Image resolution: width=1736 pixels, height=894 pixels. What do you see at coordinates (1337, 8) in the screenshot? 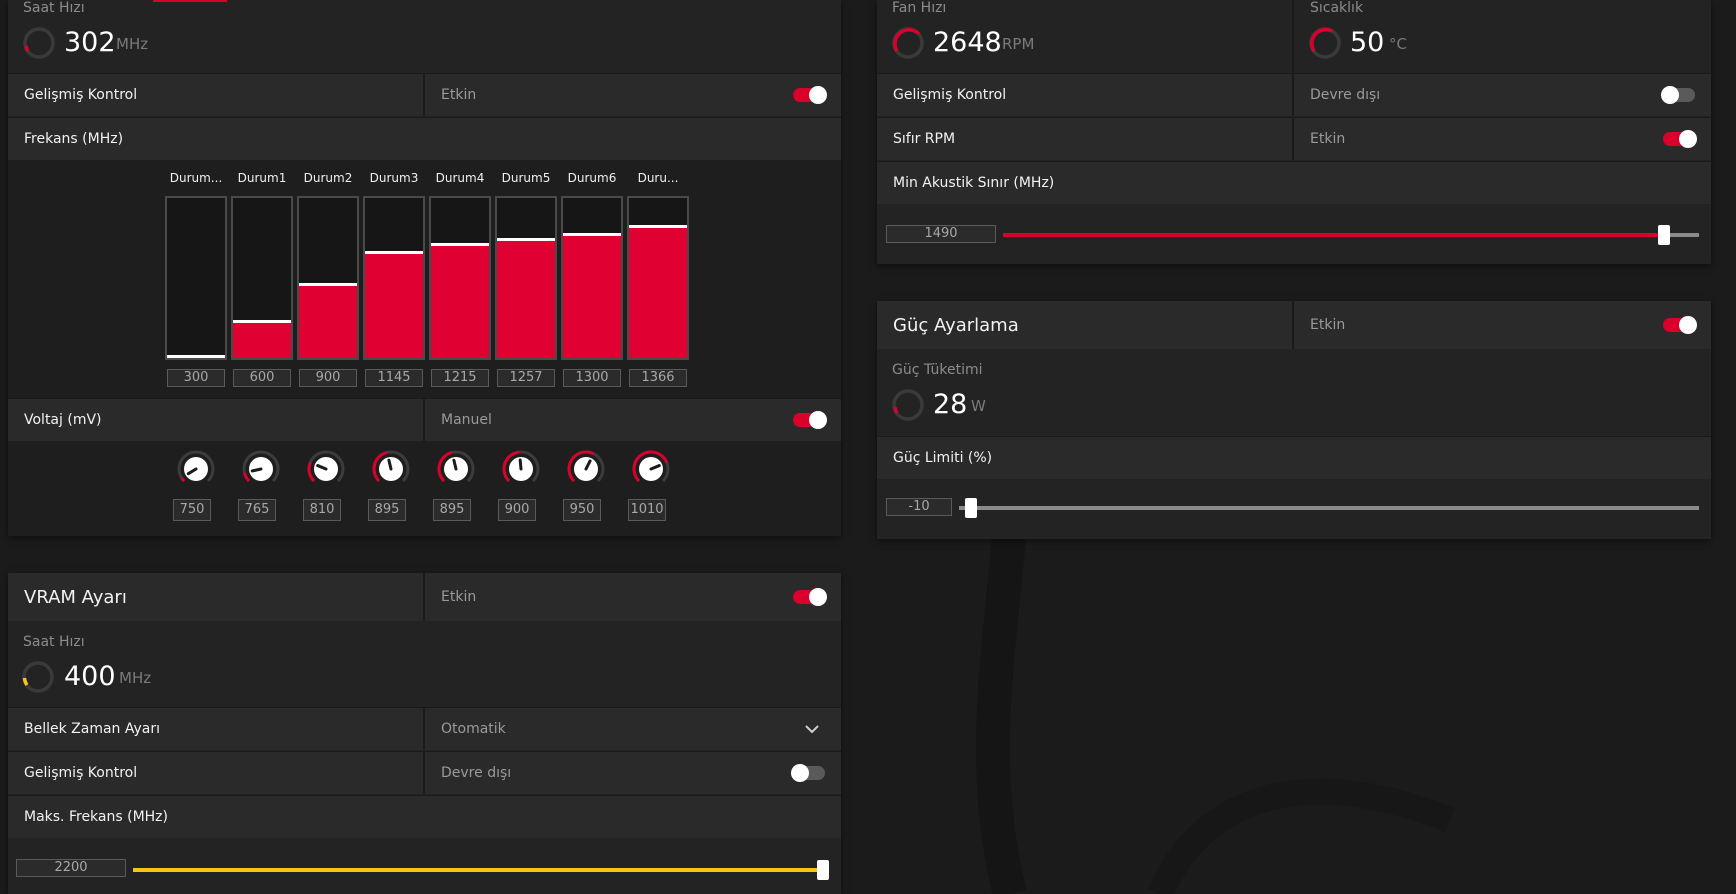
I see `temperature-label: Sıcaklık` at bounding box center [1337, 8].